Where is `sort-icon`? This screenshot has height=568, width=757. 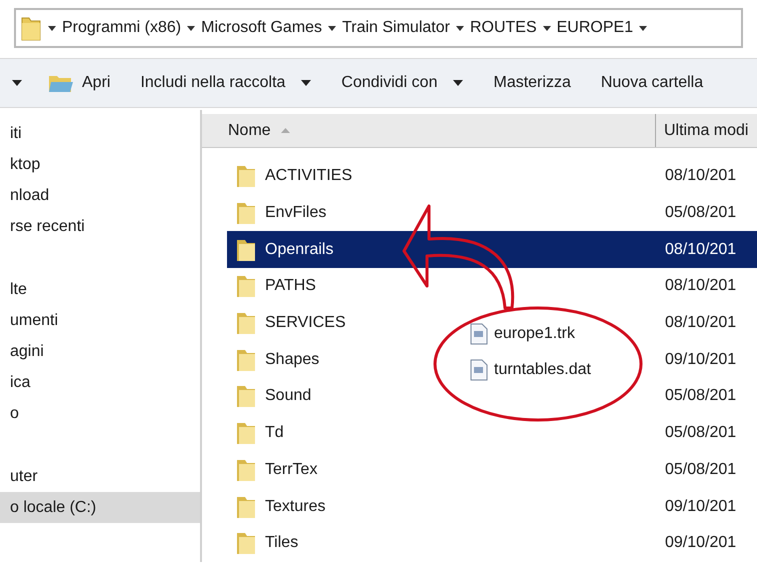
sort-icon is located at coordinates (285, 130).